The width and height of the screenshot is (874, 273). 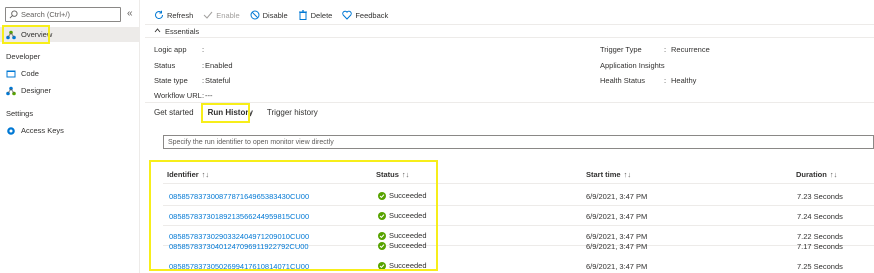 I want to click on enable-label: Enable, so click(x=228, y=15).